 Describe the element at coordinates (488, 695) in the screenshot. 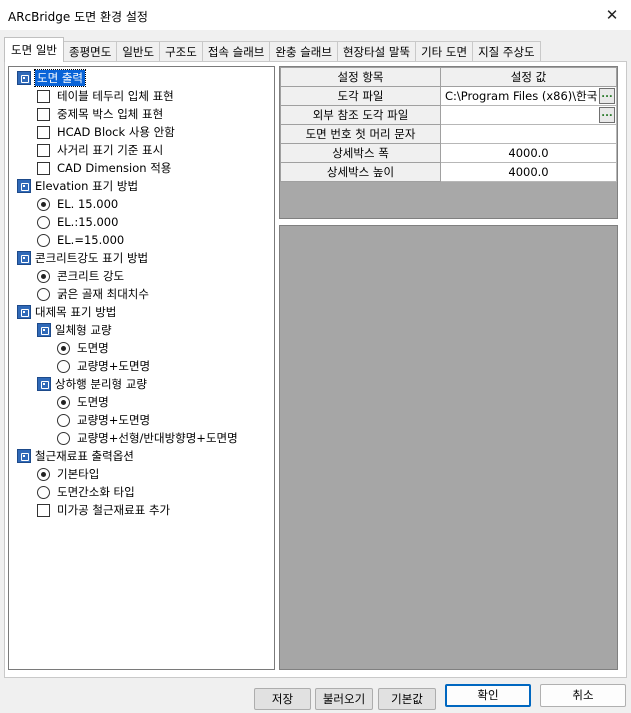

I see `ok-button: 확인` at that location.